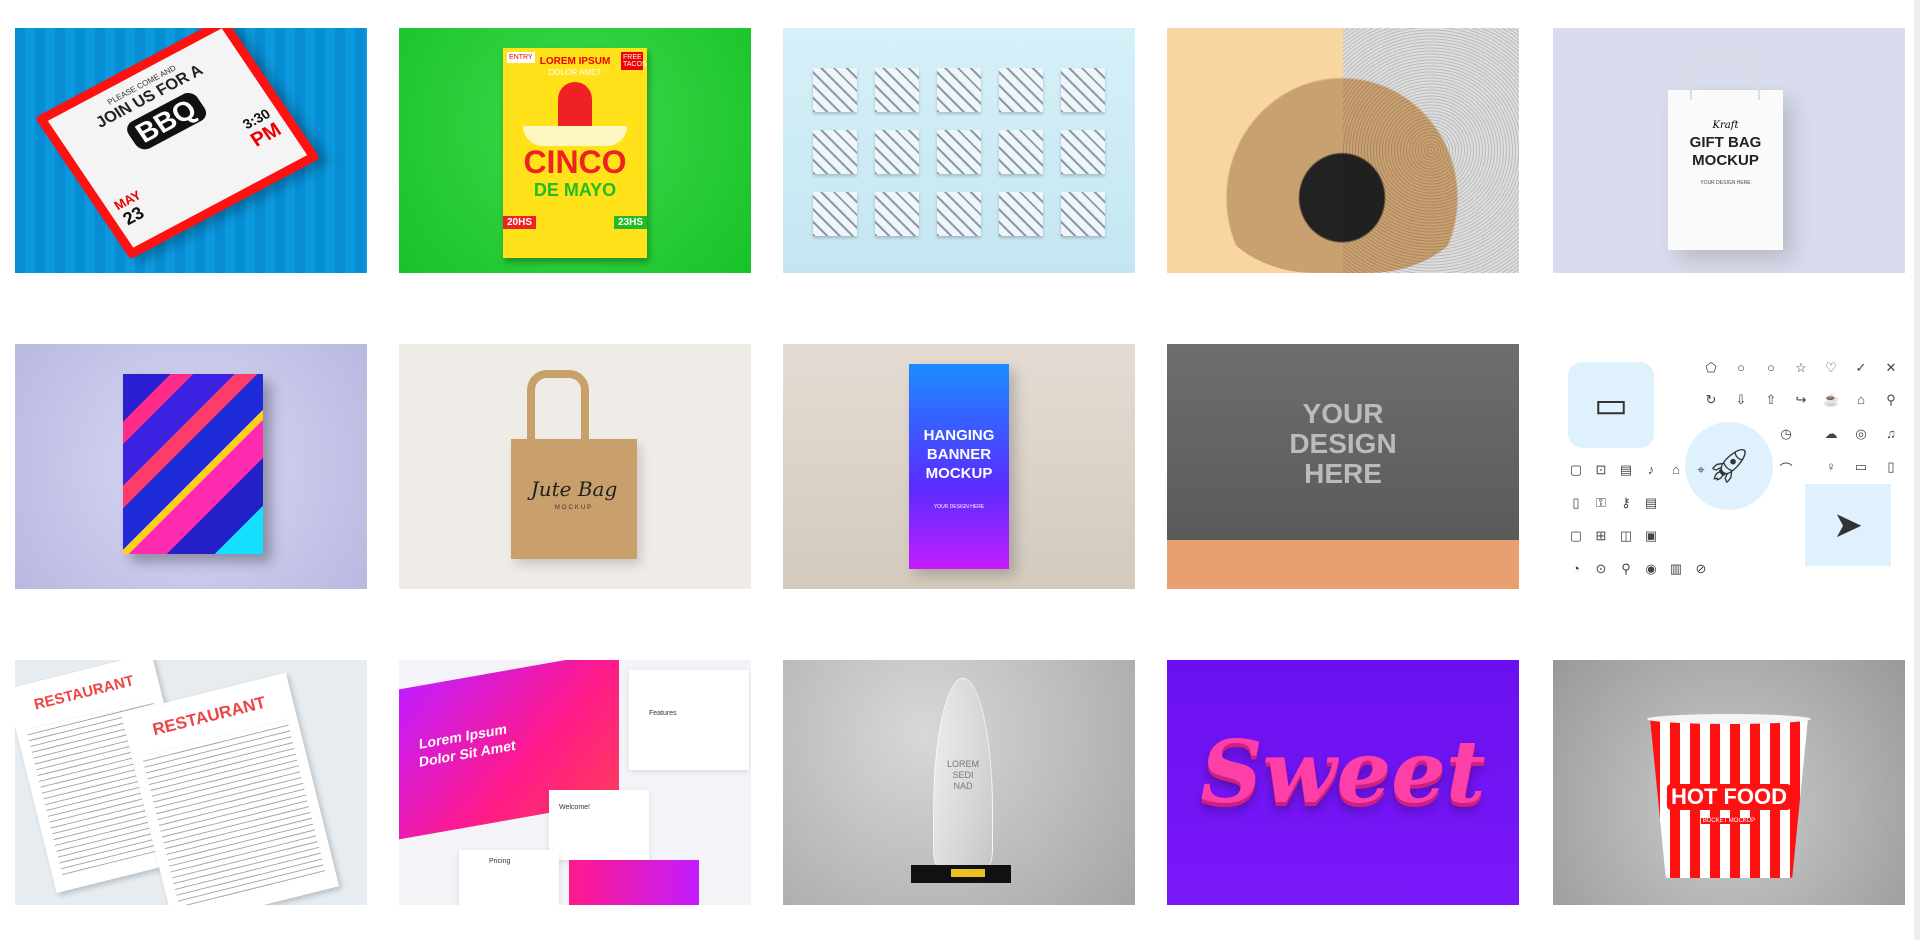  I want to click on tile-restaurant-menu: RESTAURANT RESTAURANT, so click(191, 782).